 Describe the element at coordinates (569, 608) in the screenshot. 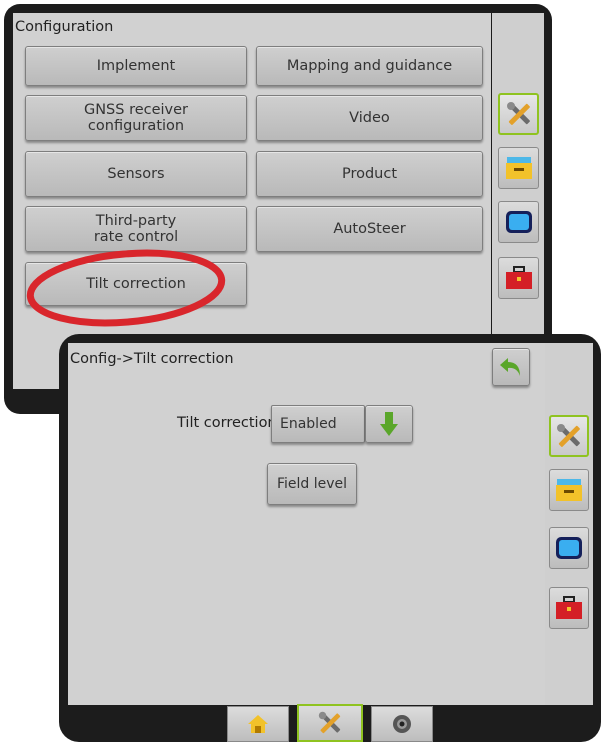

I see `toolbox-icon` at that location.